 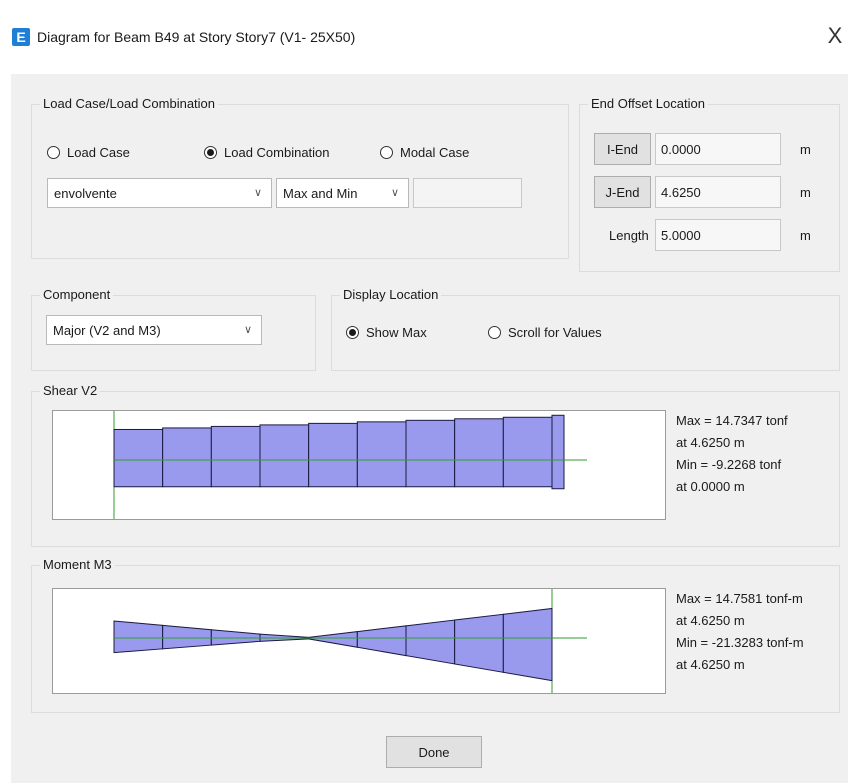 I want to click on moment-group-label: Moment M3, so click(x=77, y=564).